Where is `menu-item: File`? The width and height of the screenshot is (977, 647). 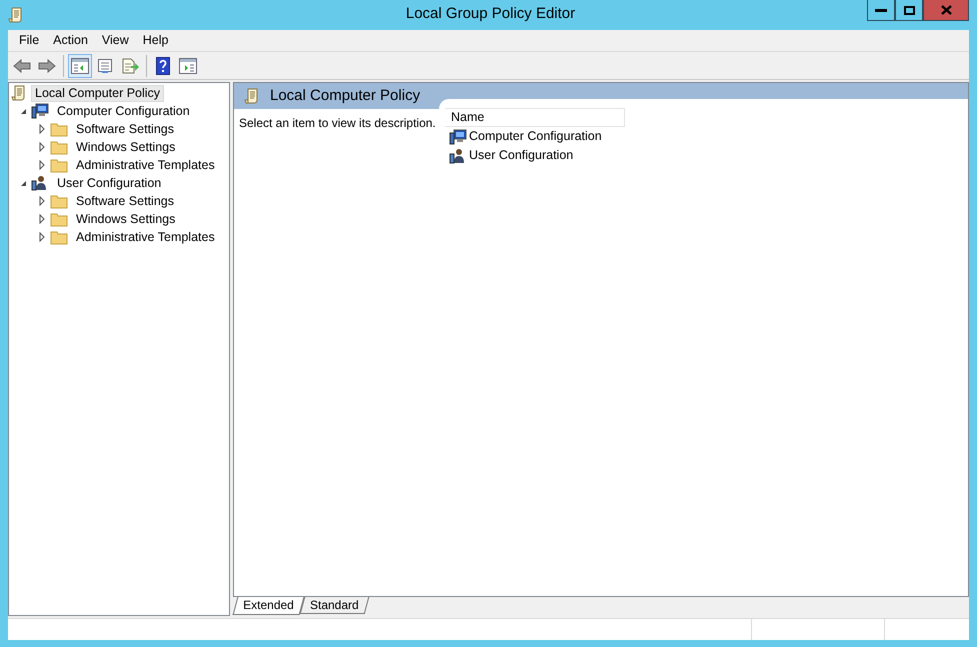
menu-item: File is located at coordinates (29, 40).